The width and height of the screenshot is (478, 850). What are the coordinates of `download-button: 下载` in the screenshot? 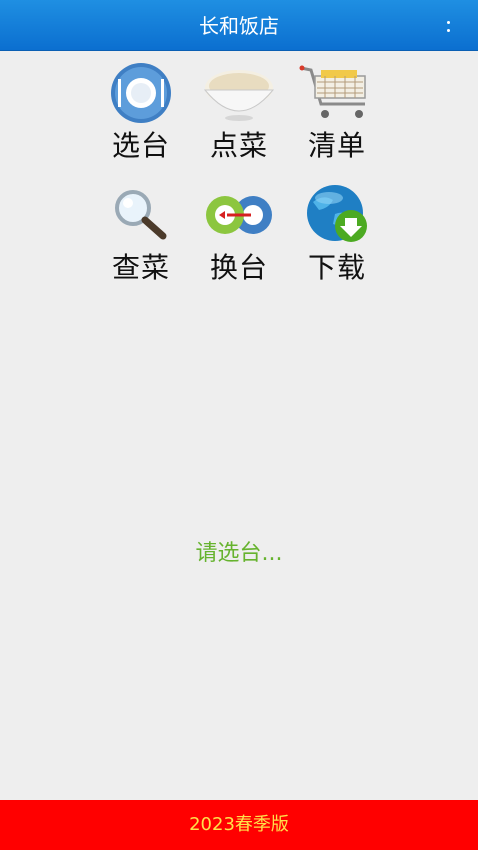 It's located at (337, 234).